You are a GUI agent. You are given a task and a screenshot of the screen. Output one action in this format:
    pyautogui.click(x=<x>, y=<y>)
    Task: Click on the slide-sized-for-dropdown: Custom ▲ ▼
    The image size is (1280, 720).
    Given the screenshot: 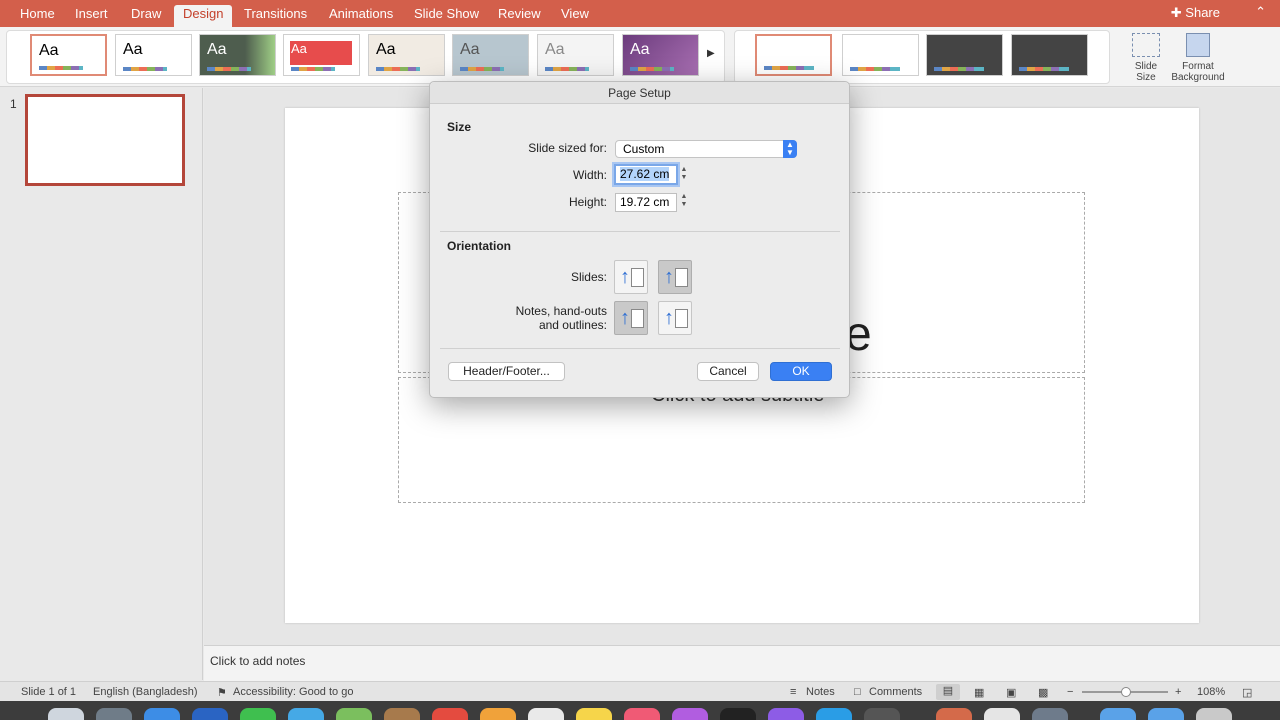 What is the action you would take?
    pyautogui.click(x=706, y=149)
    